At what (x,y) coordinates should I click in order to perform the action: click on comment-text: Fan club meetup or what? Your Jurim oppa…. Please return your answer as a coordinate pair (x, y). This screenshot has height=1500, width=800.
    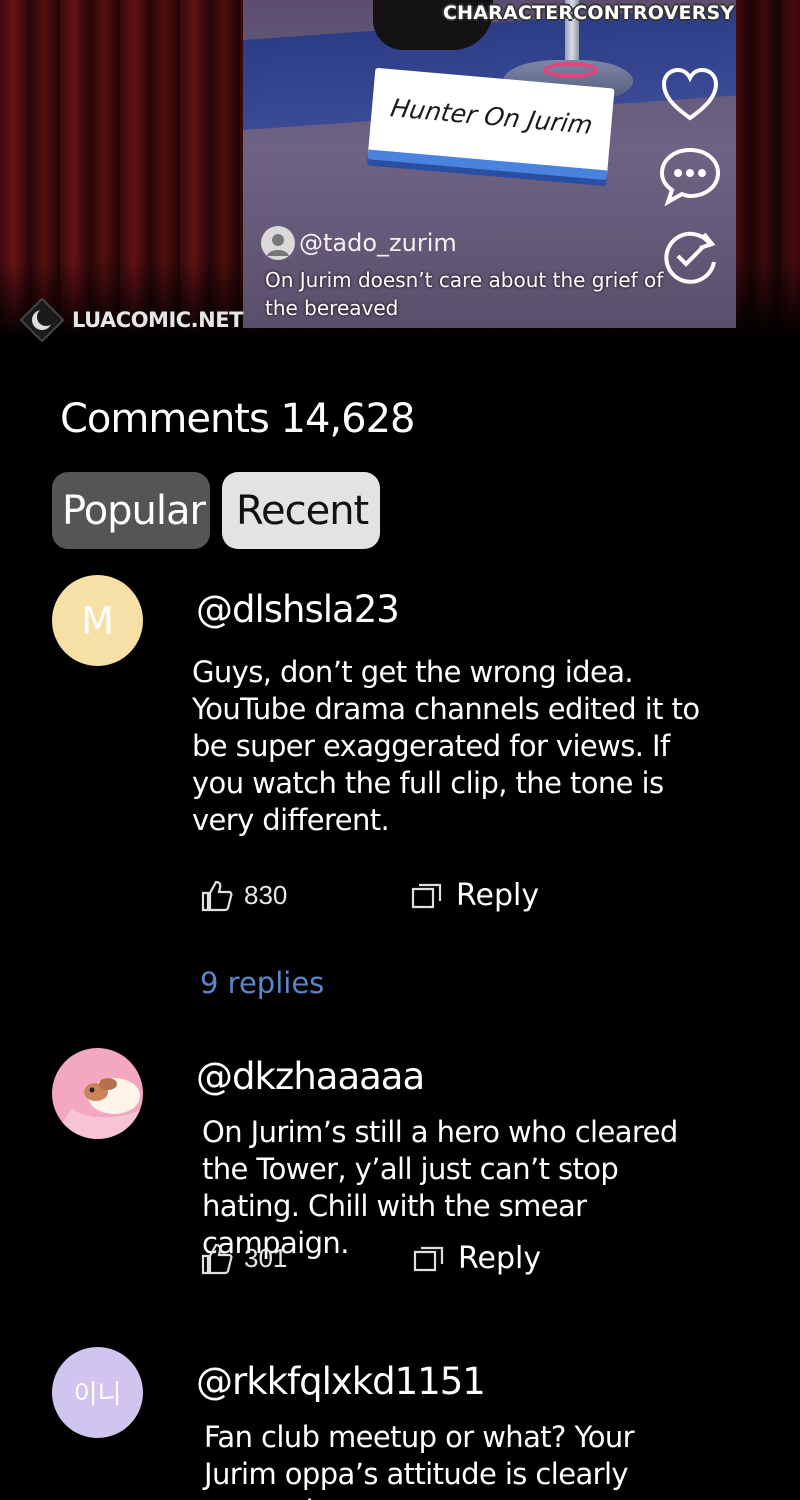
    Looking at the image, I should click on (419, 1460).